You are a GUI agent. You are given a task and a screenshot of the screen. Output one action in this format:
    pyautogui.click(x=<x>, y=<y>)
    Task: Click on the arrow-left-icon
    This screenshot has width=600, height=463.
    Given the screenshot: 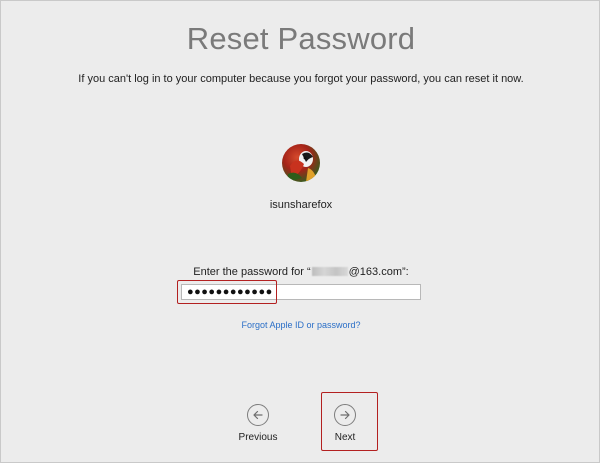 What is the action you would take?
    pyautogui.click(x=258, y=415)
    